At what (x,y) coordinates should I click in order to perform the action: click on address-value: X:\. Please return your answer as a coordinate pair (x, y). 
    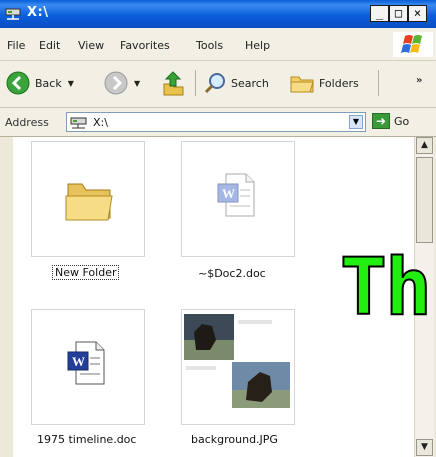
    Looking at the image, I should click on (100, 122).